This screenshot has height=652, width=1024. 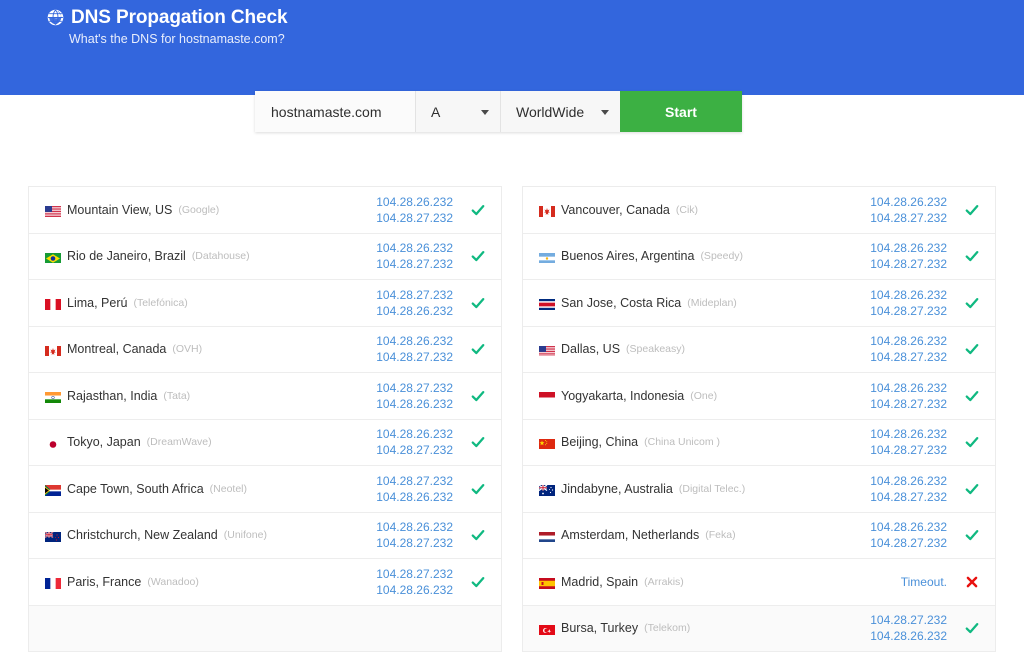 I want to click on flag-icon-br, so click(x=53, y=256).